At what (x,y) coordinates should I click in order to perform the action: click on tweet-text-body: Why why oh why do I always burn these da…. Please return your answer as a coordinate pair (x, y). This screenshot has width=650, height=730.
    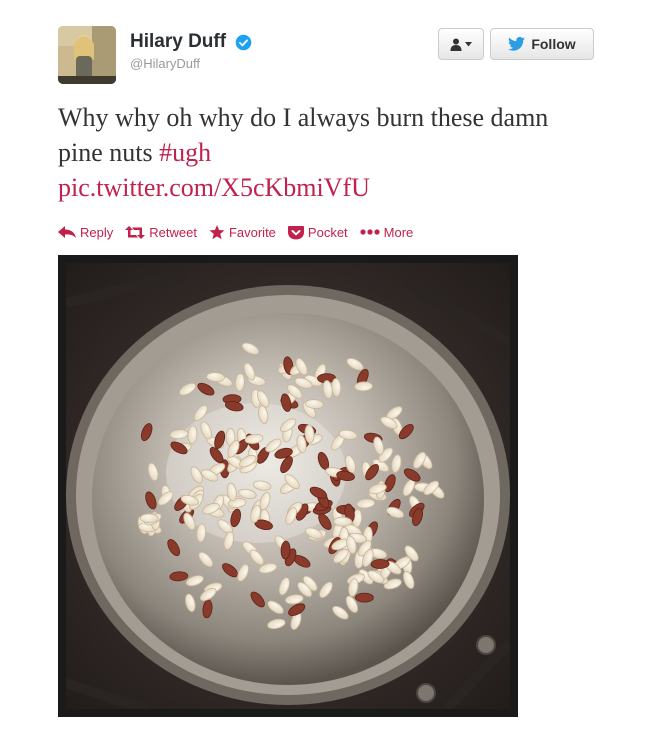
    Looking at the image, I should click on (303, 135).